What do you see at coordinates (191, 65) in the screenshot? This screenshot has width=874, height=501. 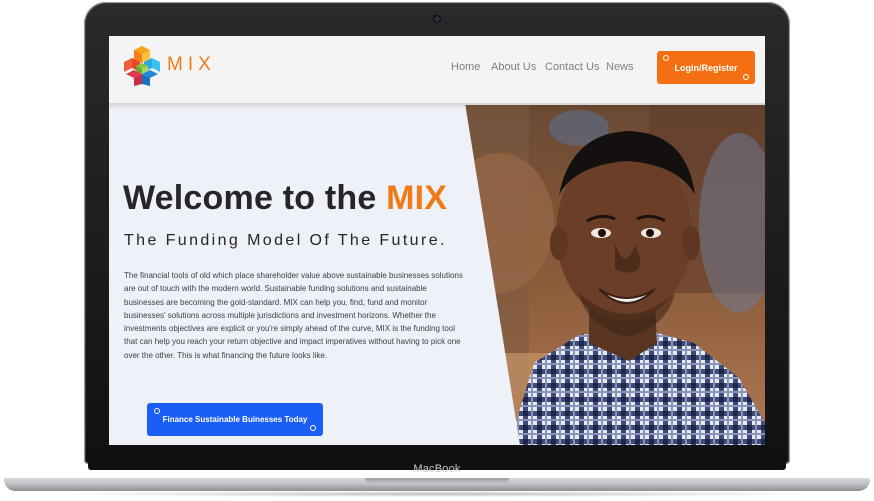 I see `logo-text: MIX` at bounding box center [191, 65].